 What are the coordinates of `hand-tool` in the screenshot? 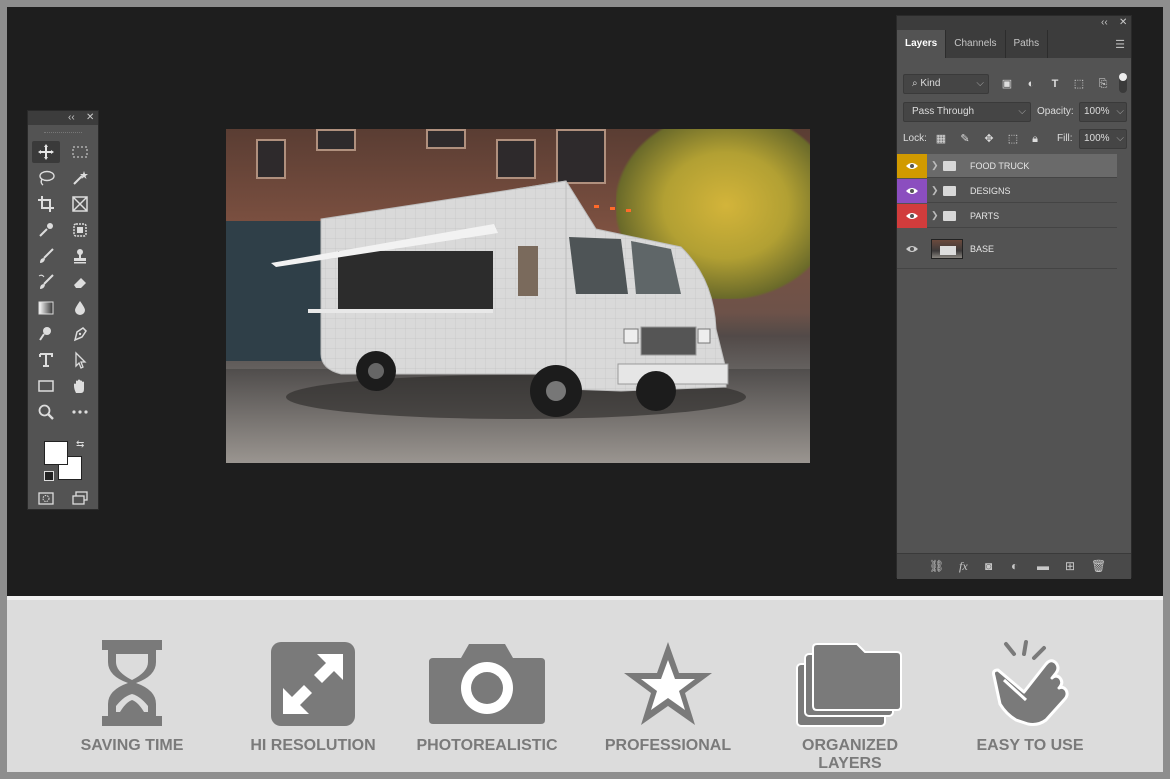 It's located at (80, 386).